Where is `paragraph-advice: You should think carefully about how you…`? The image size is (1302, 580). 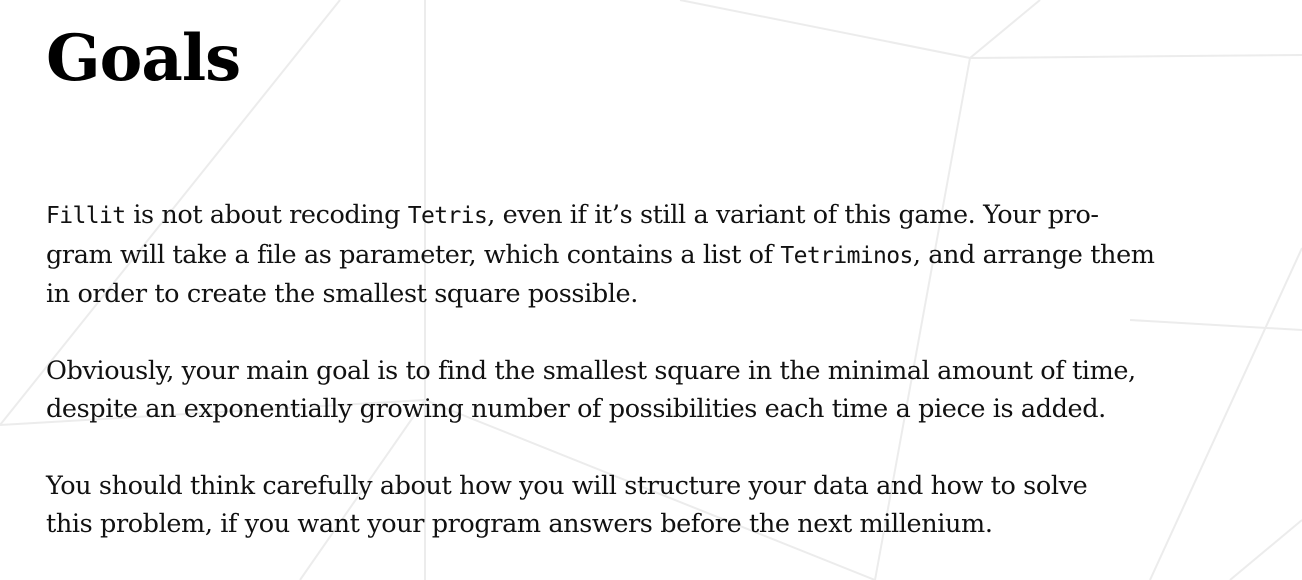
paragraph-advice: You should think carefully about how you… is located at coordinates (647, 505).